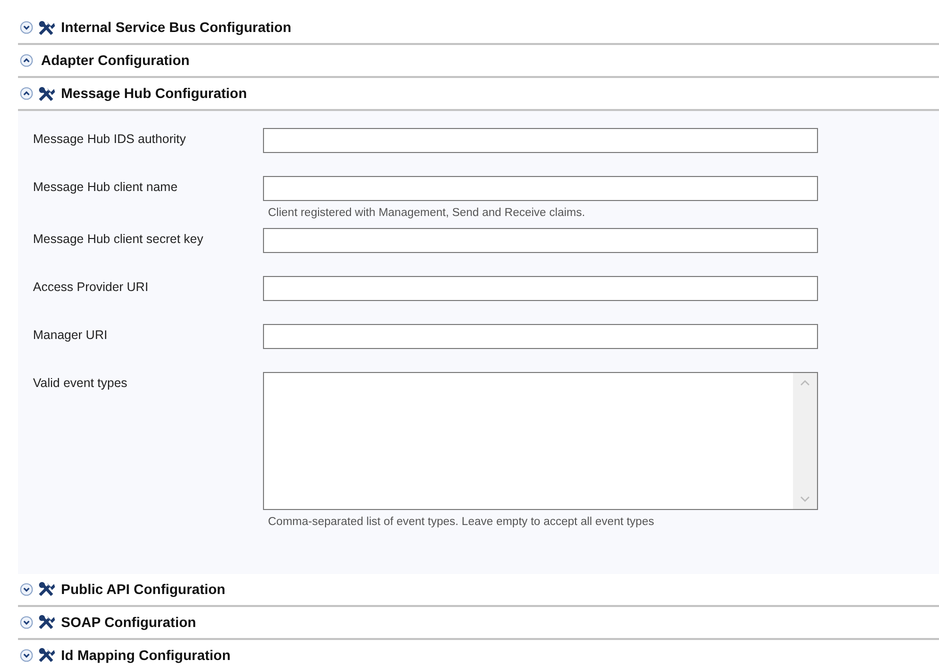 This screenshot has width=939, height=671. Describe the element at coordinates (146, 655) in the screenshot. I see `section-title: Id Mapping Configuration` at that location.